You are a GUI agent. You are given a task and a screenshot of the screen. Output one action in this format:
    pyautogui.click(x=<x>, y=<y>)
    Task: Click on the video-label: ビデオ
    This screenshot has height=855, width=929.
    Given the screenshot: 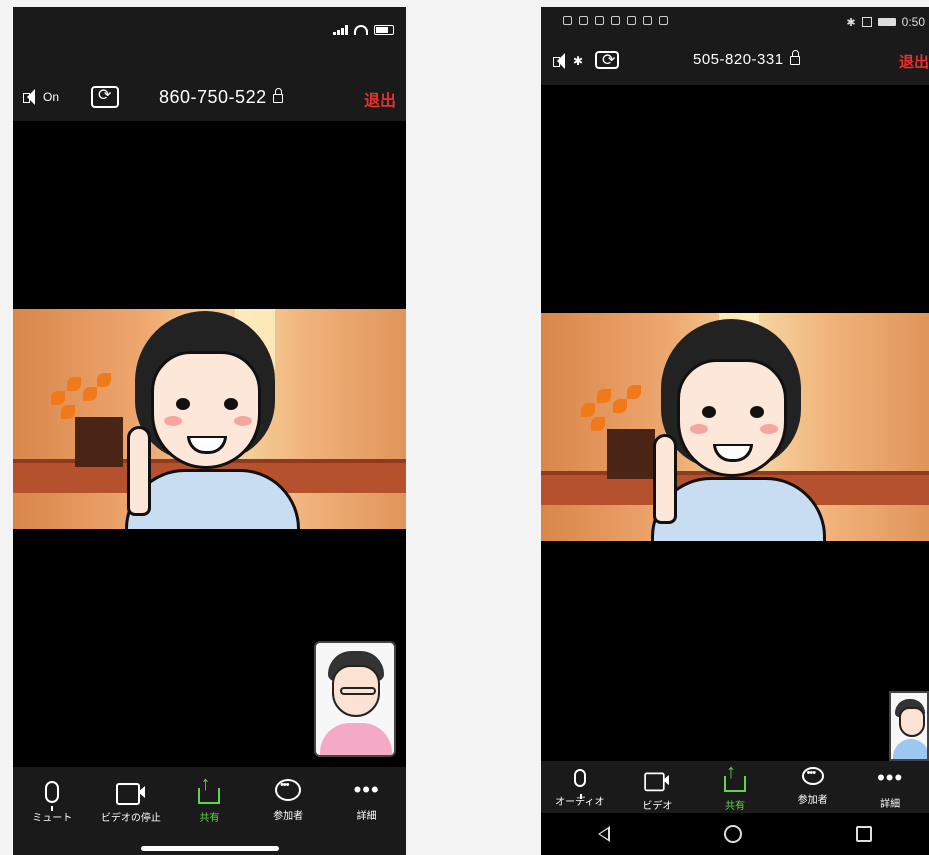 What is the action you would take?
    pyautogui.click(x=657, y=806)
    